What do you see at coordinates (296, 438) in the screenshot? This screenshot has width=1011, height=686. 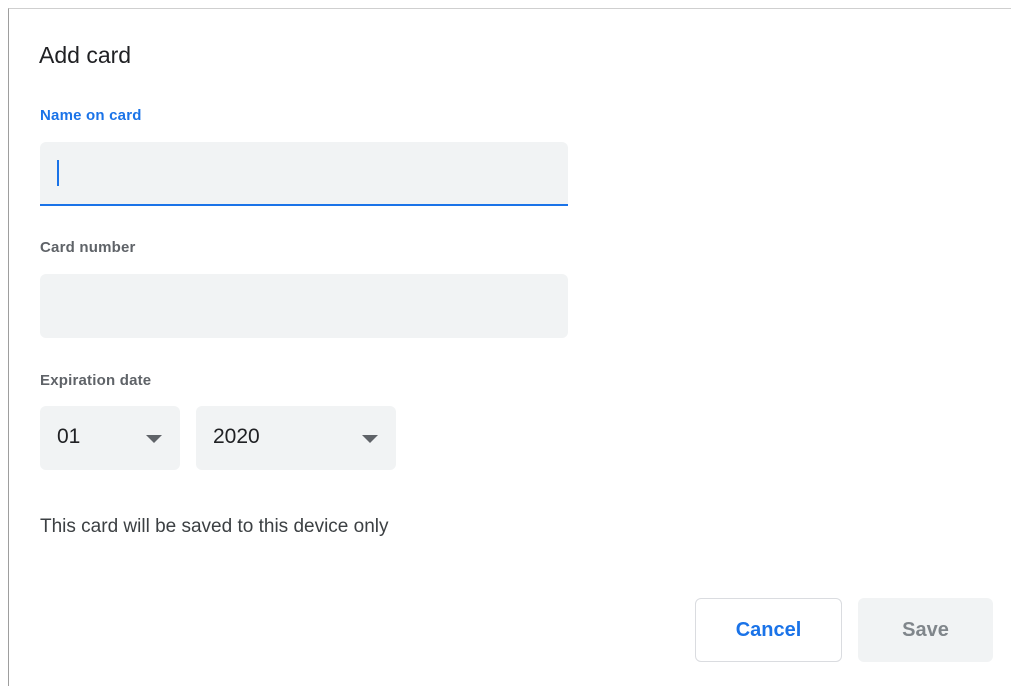 I see `expiration-year-select: 2020` at bounding box center [296, 438].